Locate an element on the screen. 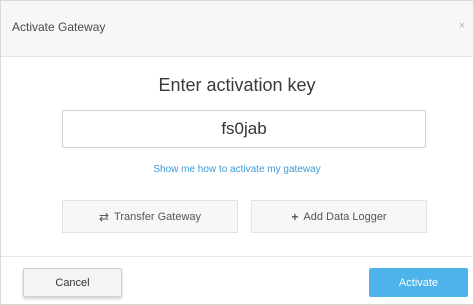 This screenshot has height=305, width=474. transfer-arrows-icon: ⇄ is located at coordinates (104, 216).